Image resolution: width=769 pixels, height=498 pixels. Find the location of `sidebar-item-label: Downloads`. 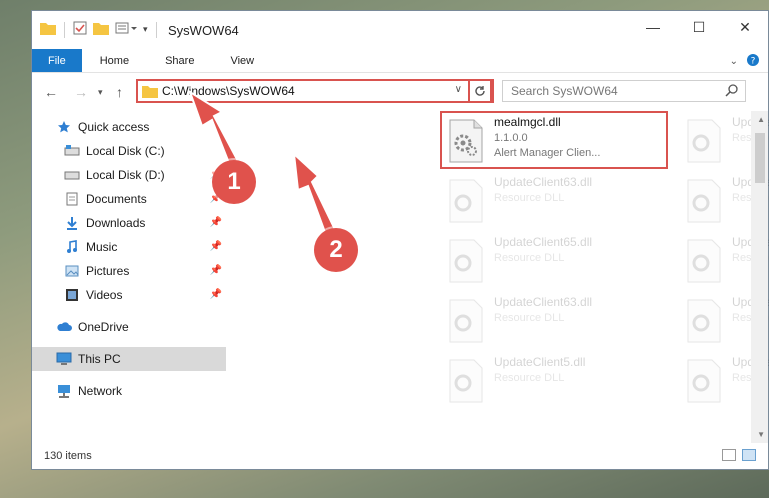

sidebar-item-label: Downloads is located at coordinates (116, 223).